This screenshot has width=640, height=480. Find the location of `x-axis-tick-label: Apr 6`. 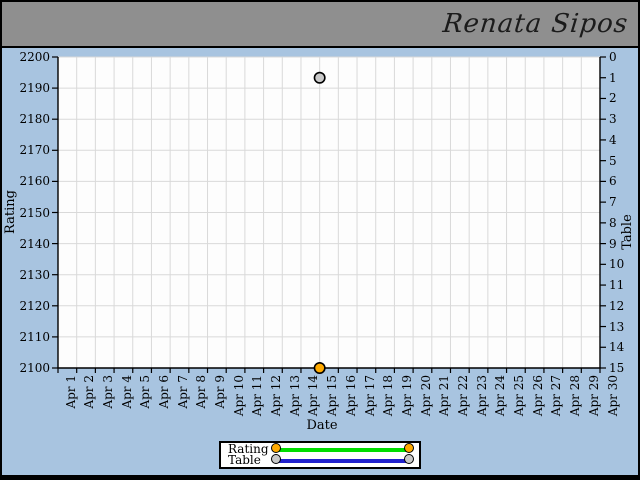

x-axis-tick-label: Apr 6 is located at coordinates (163, 392).